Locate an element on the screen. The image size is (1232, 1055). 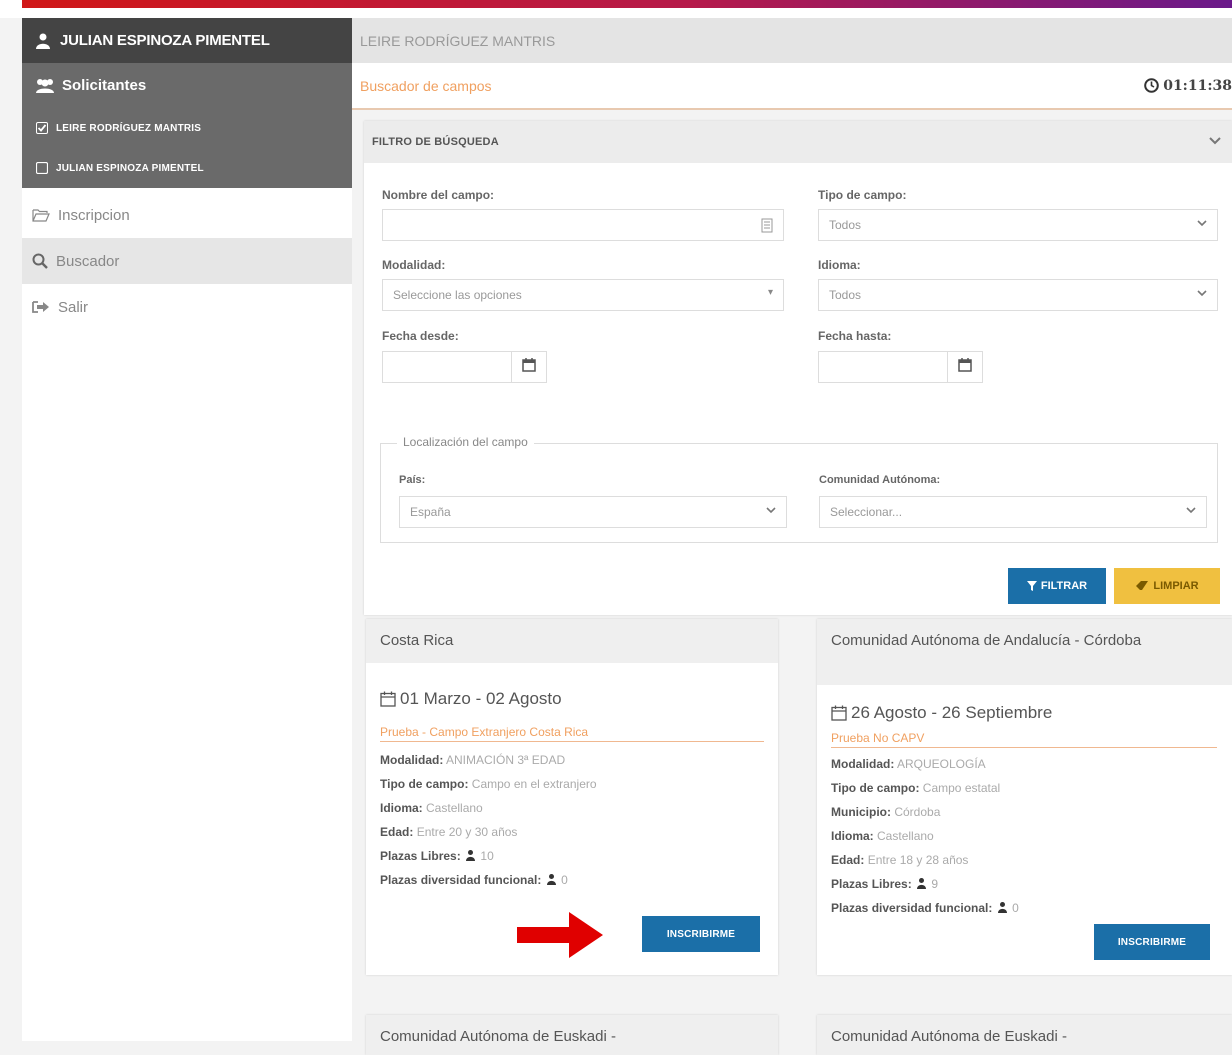
sidebar-user-name: JULIAN ESPINOZA PIMENTEL is located at coordinates (165, 40).